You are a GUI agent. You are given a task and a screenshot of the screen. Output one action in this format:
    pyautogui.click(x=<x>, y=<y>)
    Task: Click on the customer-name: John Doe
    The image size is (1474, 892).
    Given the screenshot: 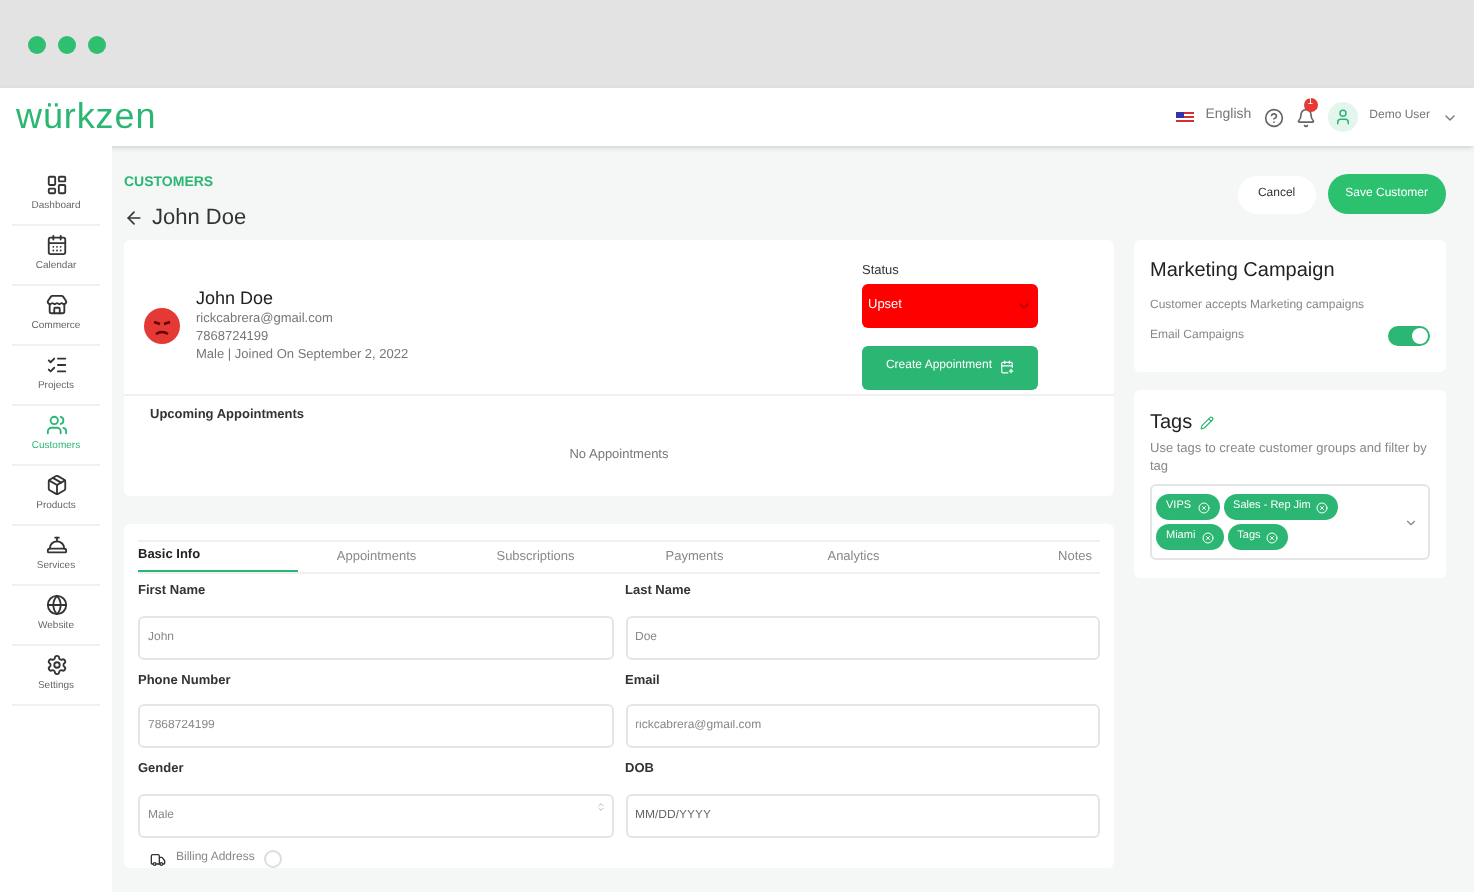 What is the action you would take?
    pyautogui.click(x=236, y=298)
    